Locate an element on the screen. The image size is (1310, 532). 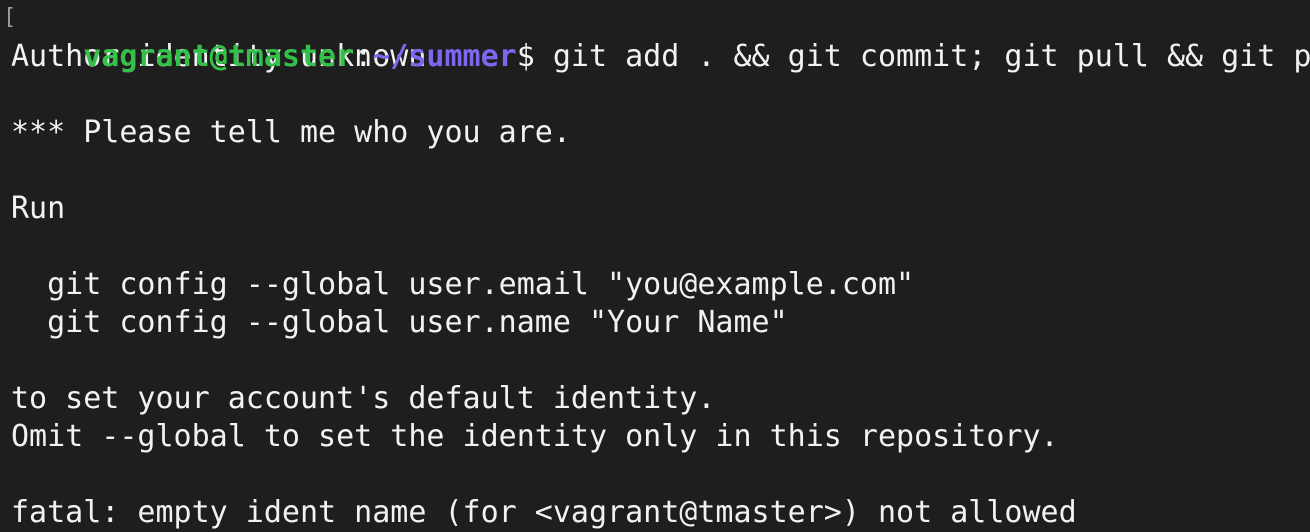
prompt-colon: : is located at coordinates (363, 56).